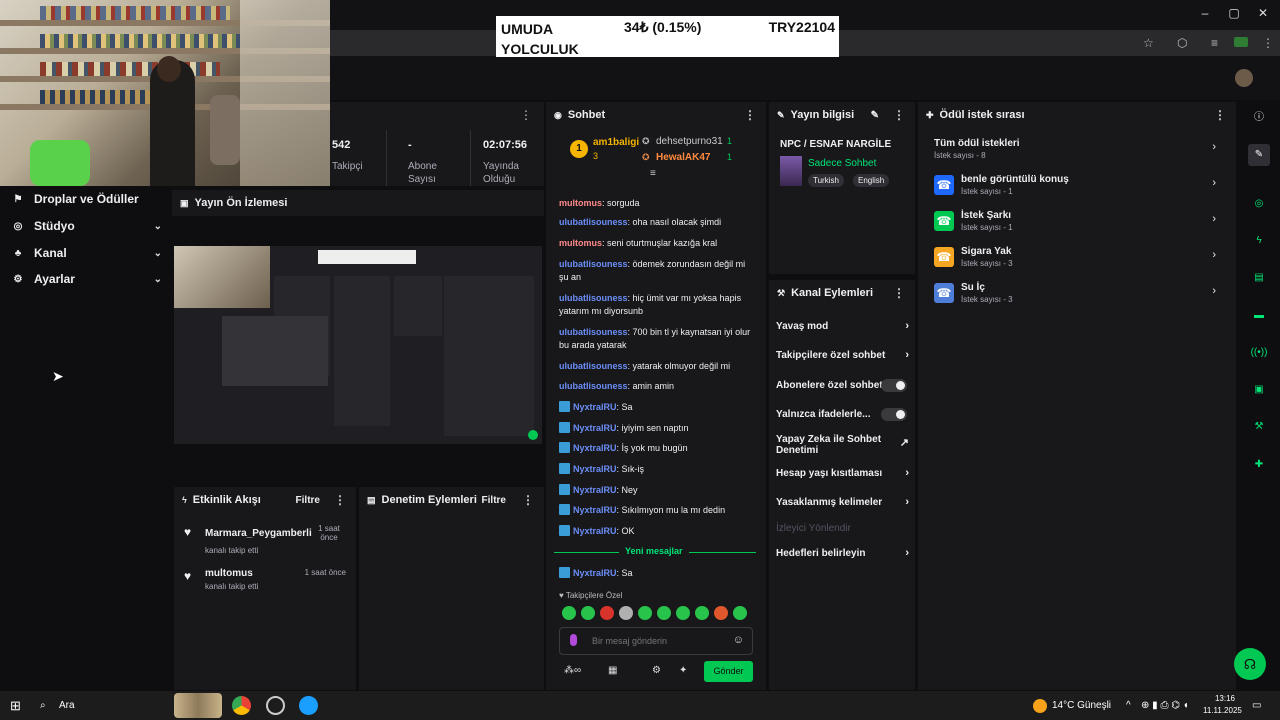  What do you see at coordinates (15, 705) in the screenshot?
I see `windows-start-icon: ⊞` at bounding box center [15, 705].